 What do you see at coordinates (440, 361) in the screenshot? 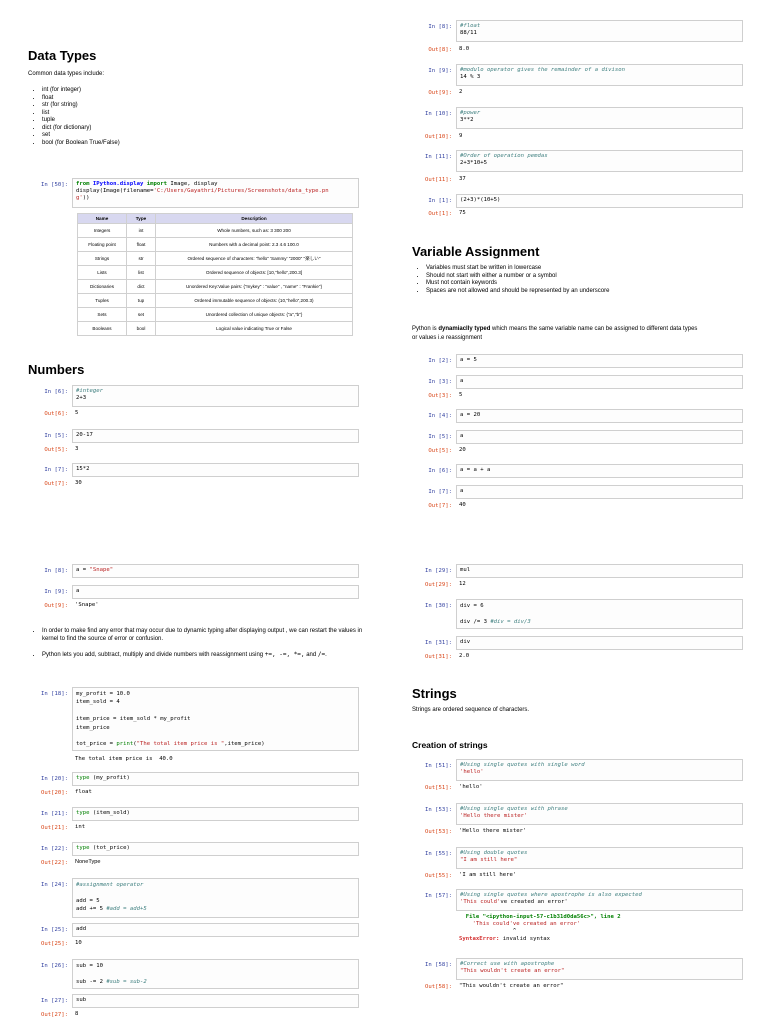
I see `cell-prompt: In [2]:` at bounding box center [440, 361].